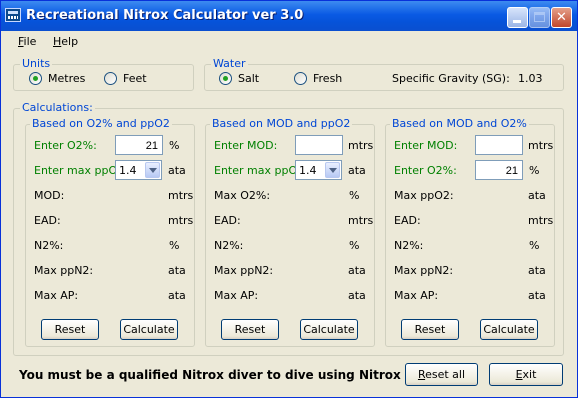  Describe the element at coordinates (459, 123) in the screenshot. I see `panel-title: Based on MOD and O2%` at that location.